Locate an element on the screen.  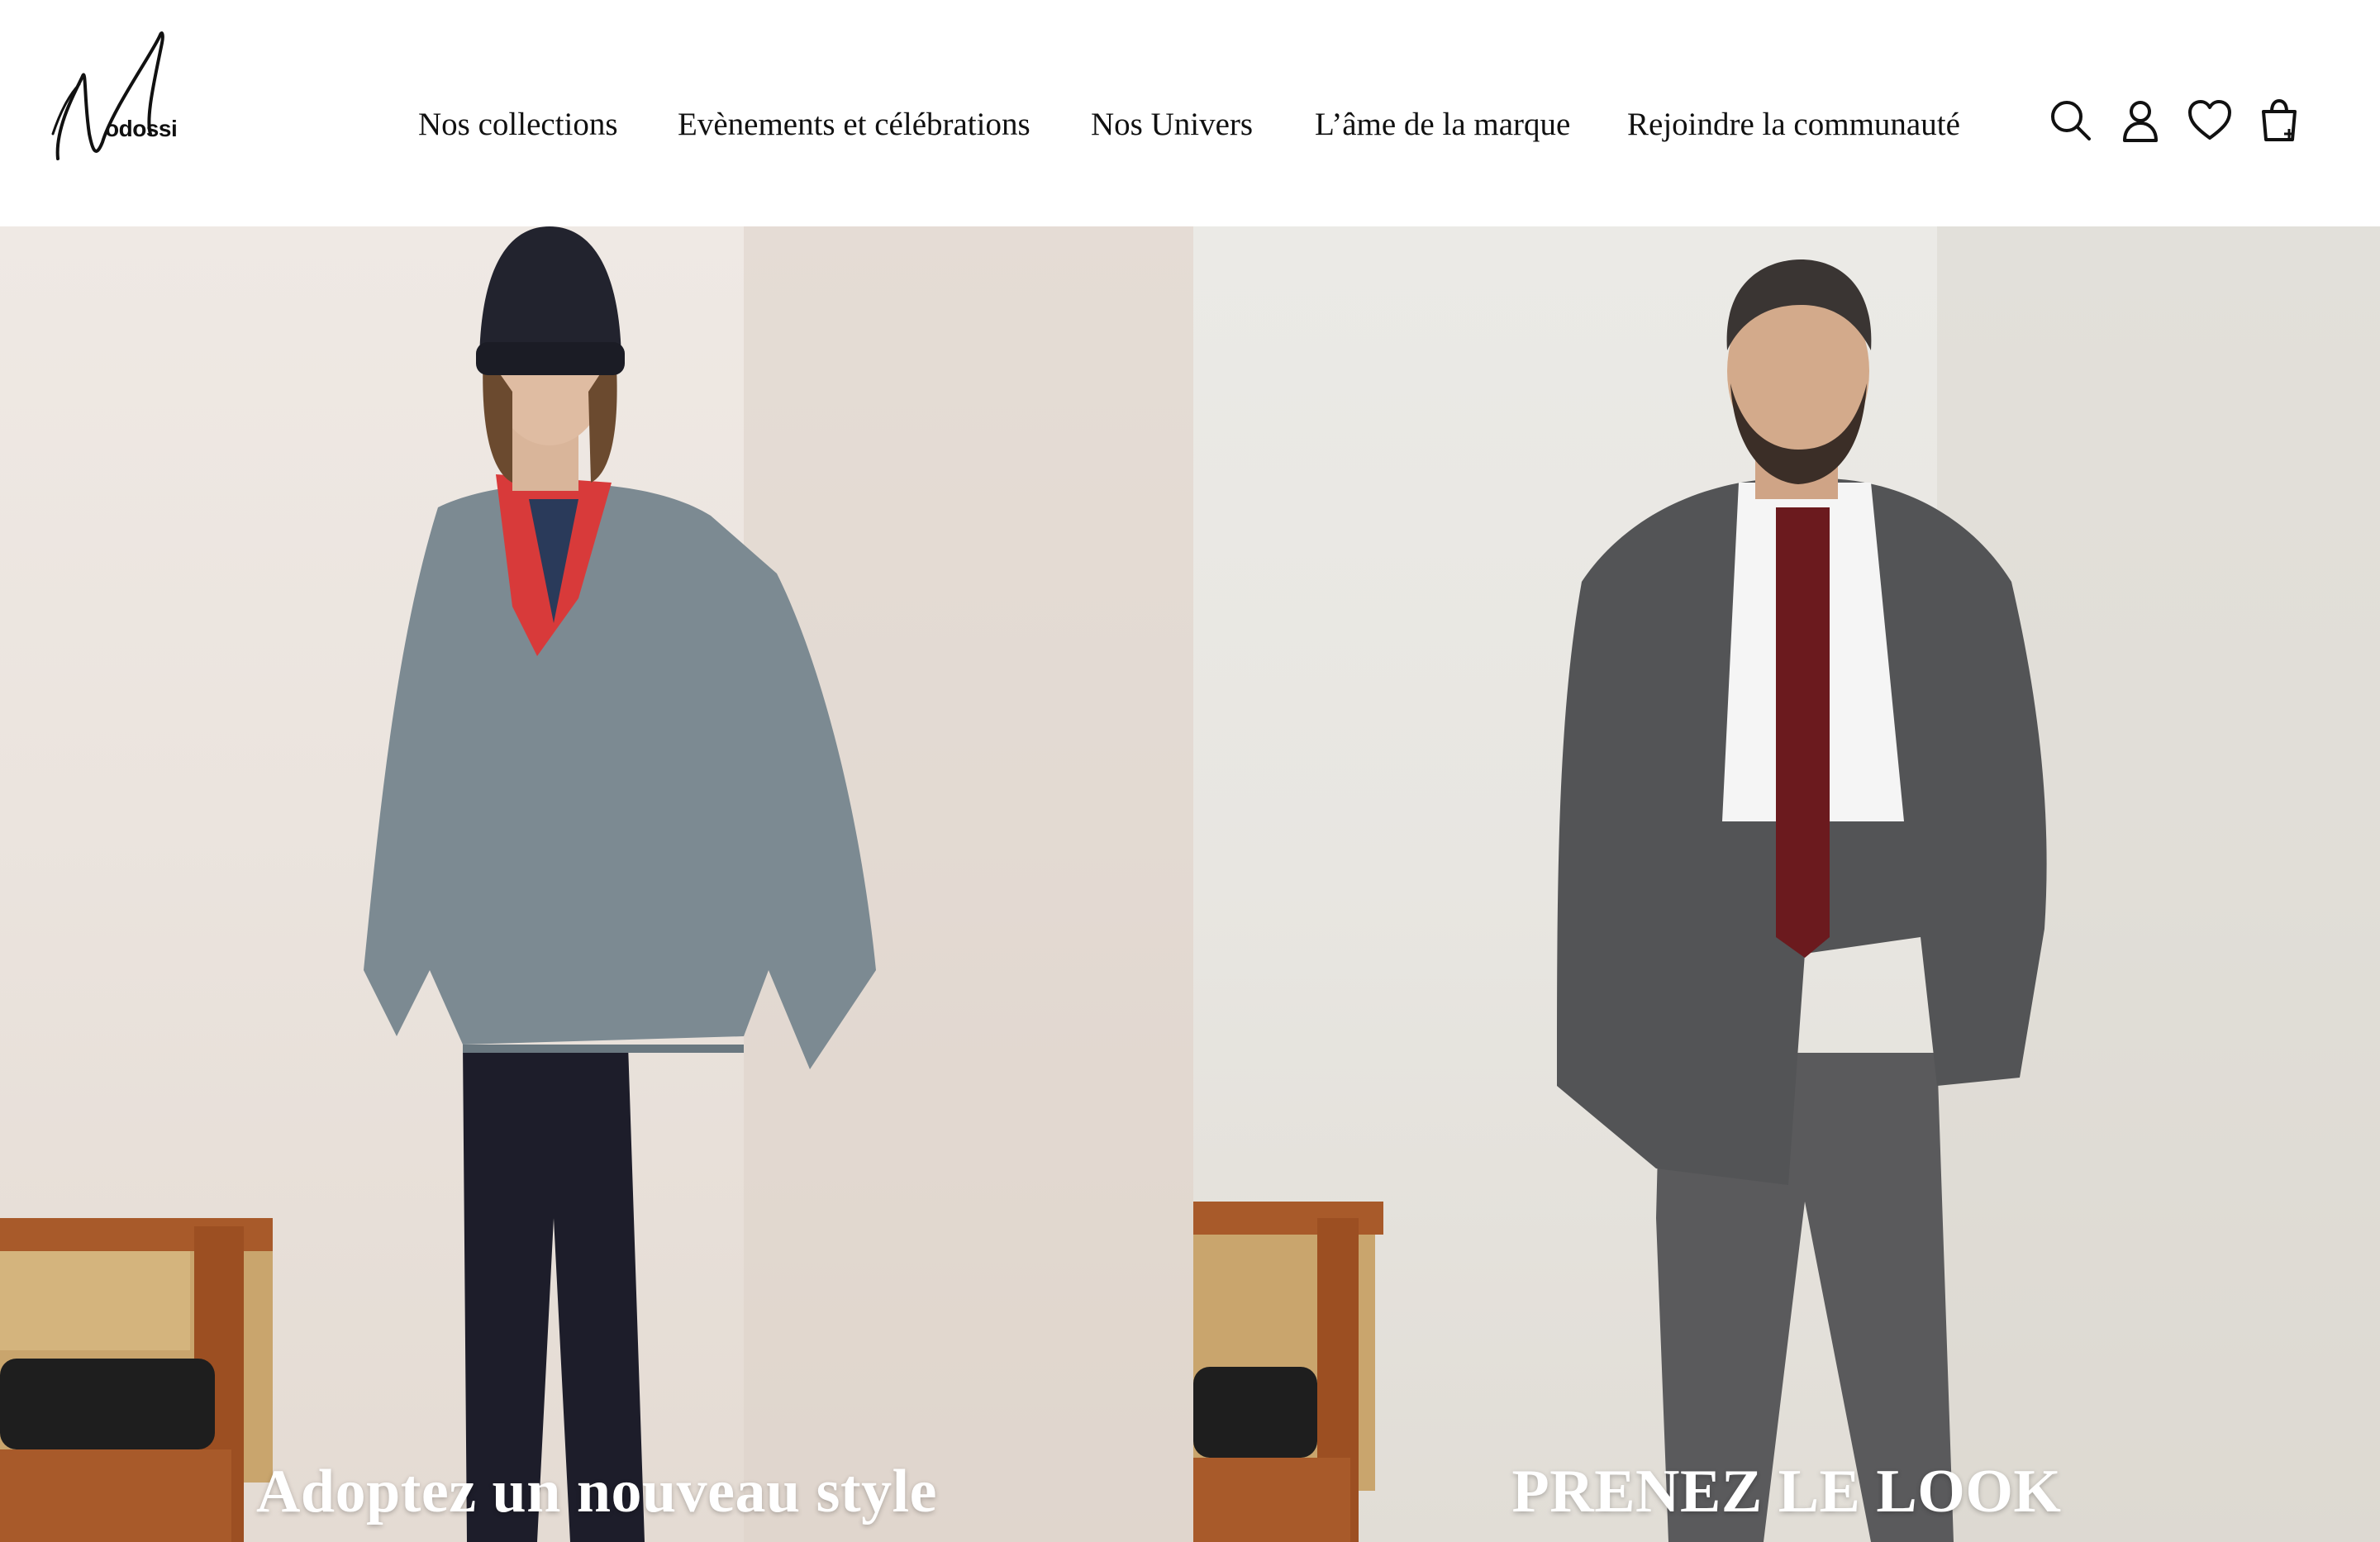
signature-n-logo-icon is located at coordinates (107, 95).